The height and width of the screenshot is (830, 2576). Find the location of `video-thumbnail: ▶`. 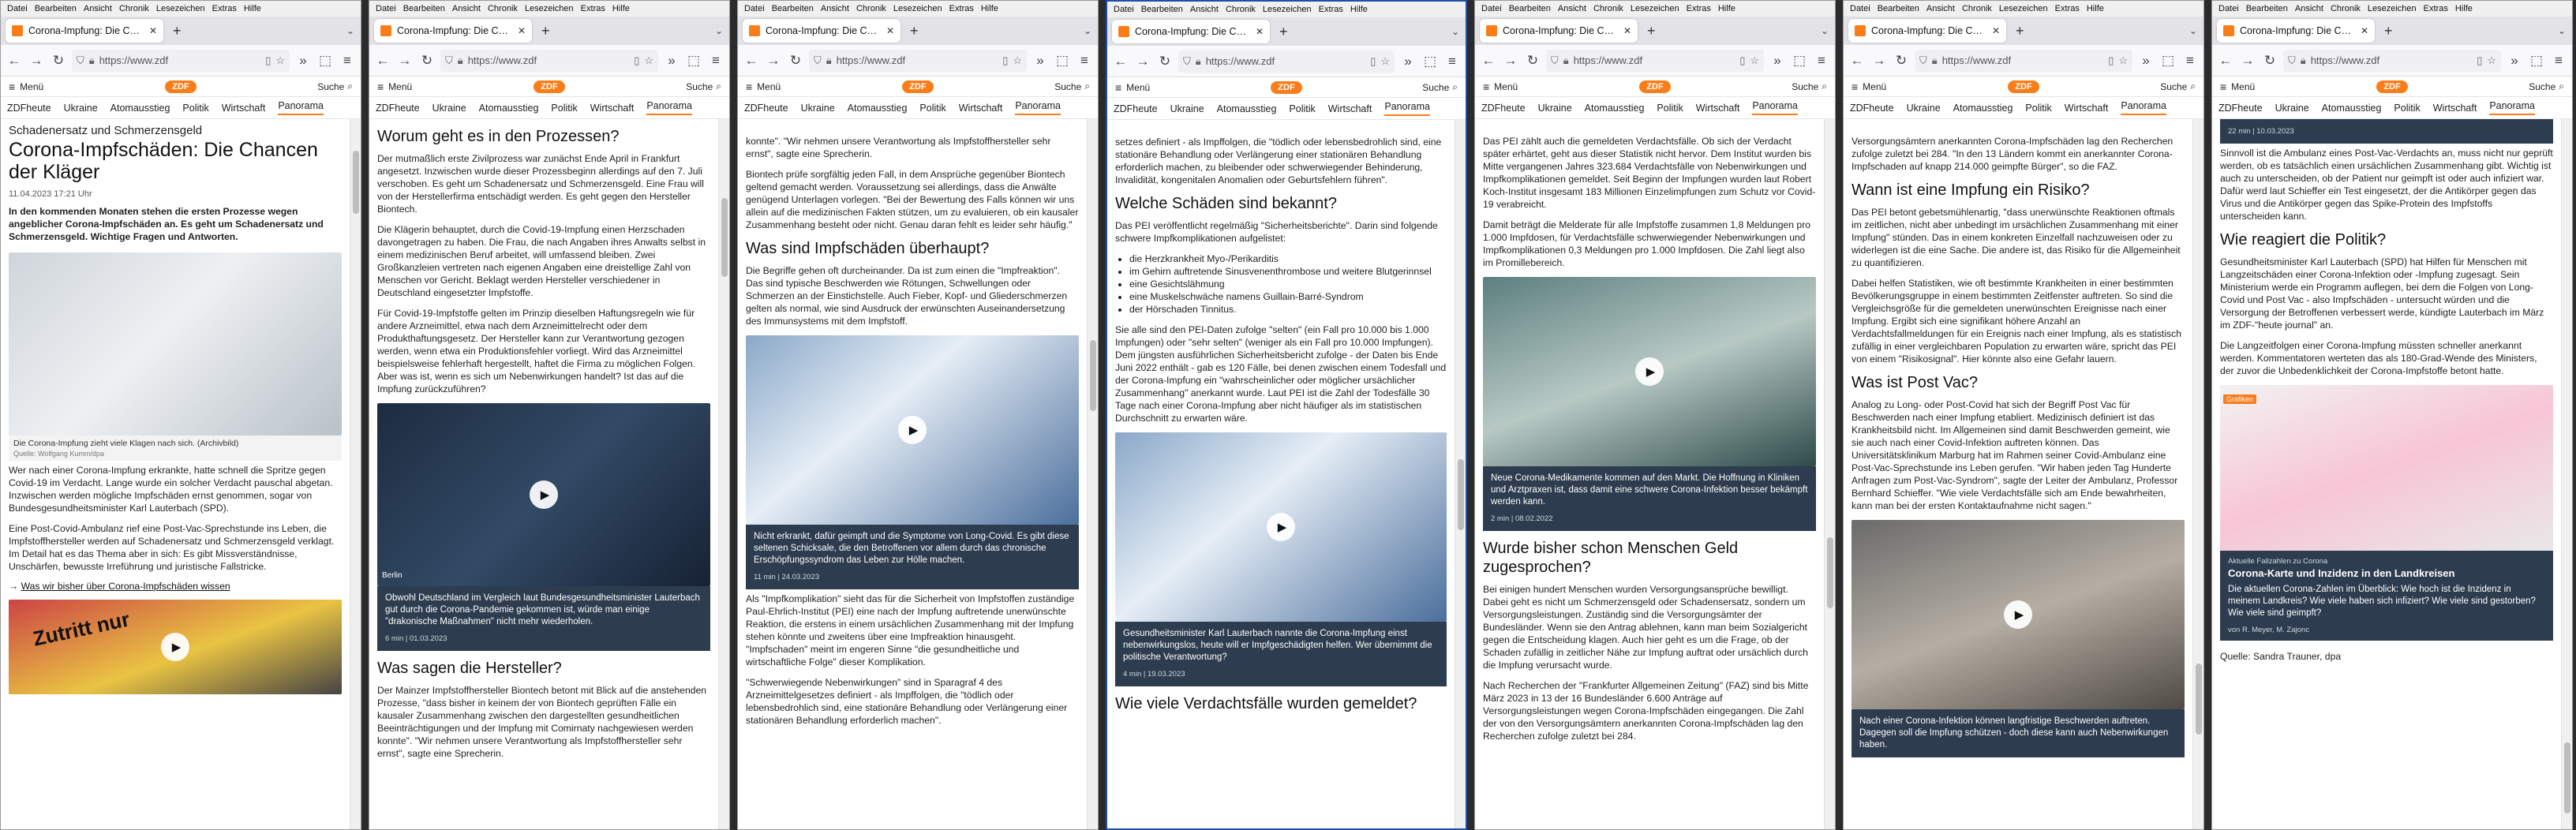

video-thumbnail: ▶ is located at coordinates (1649, 372).